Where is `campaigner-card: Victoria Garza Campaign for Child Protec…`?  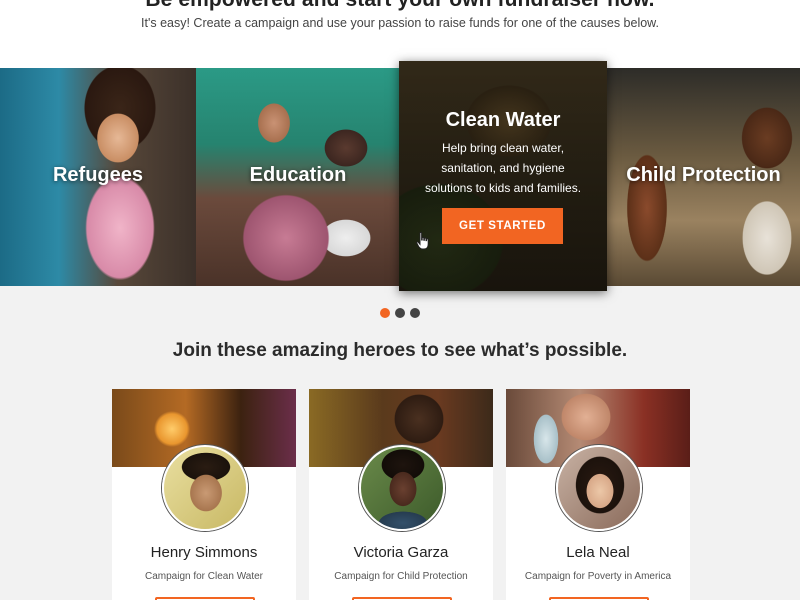 campaigner-card: Victoria Garza Campaign for Child Protec… is located at coordinates (401, 494).